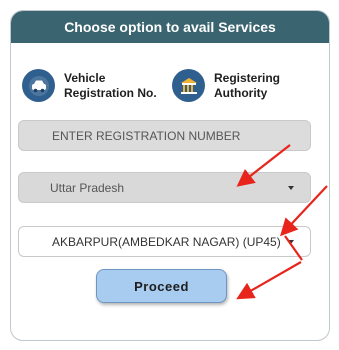 The image size is (339, 350). I want to click on state-select-value: Uttar Pradesh, so click(87, 187).